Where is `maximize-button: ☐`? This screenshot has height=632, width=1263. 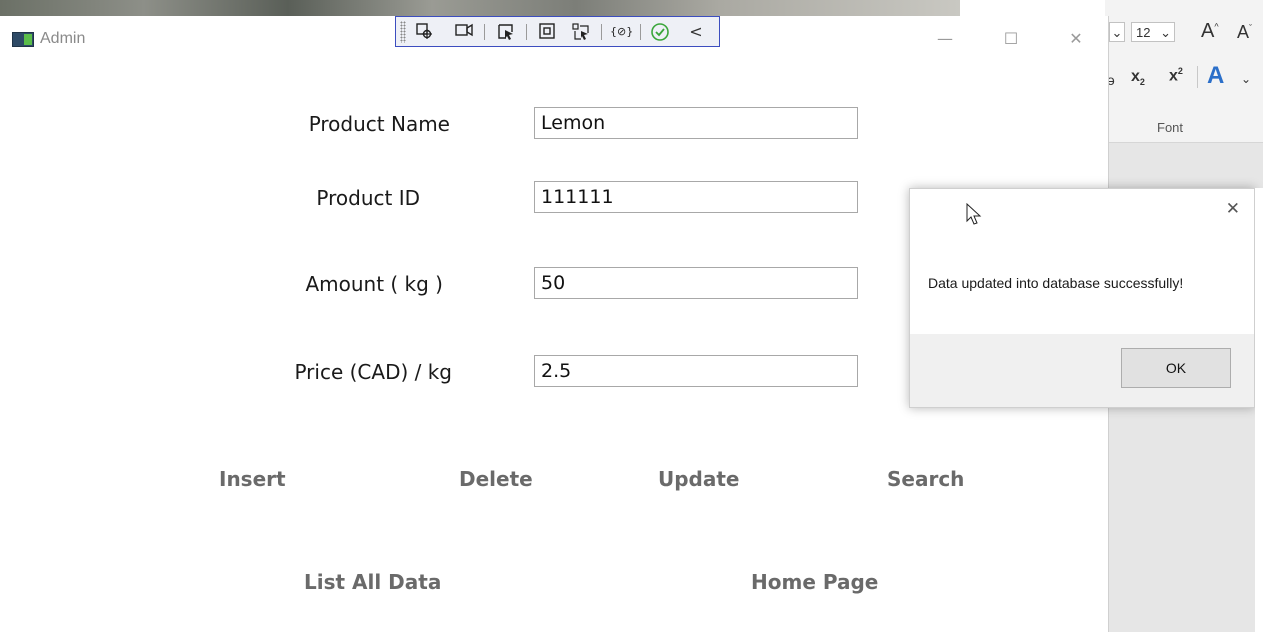 maximize-button: ☐ is located at coordinates (1011, 39).